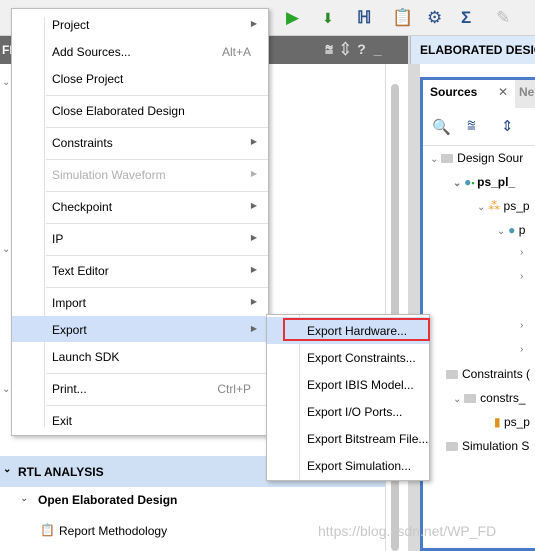  I want to click on menu-item-constraints: Constraints ▶, so click(140, 142).